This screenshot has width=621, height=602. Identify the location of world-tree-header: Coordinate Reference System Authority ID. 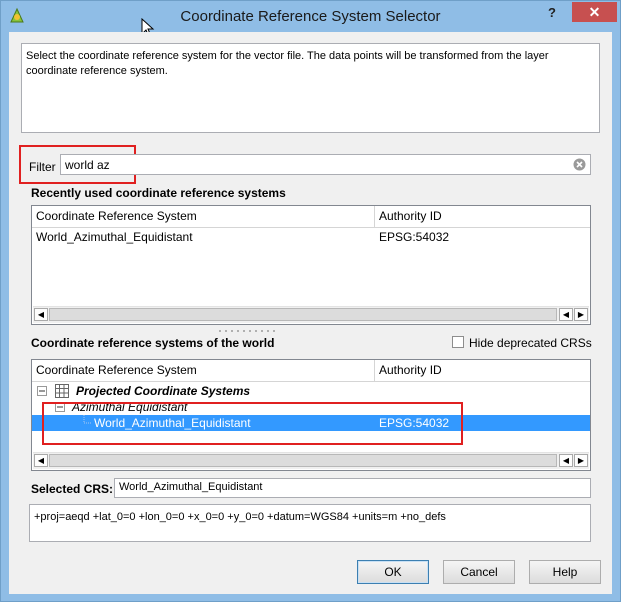
(311, 371).